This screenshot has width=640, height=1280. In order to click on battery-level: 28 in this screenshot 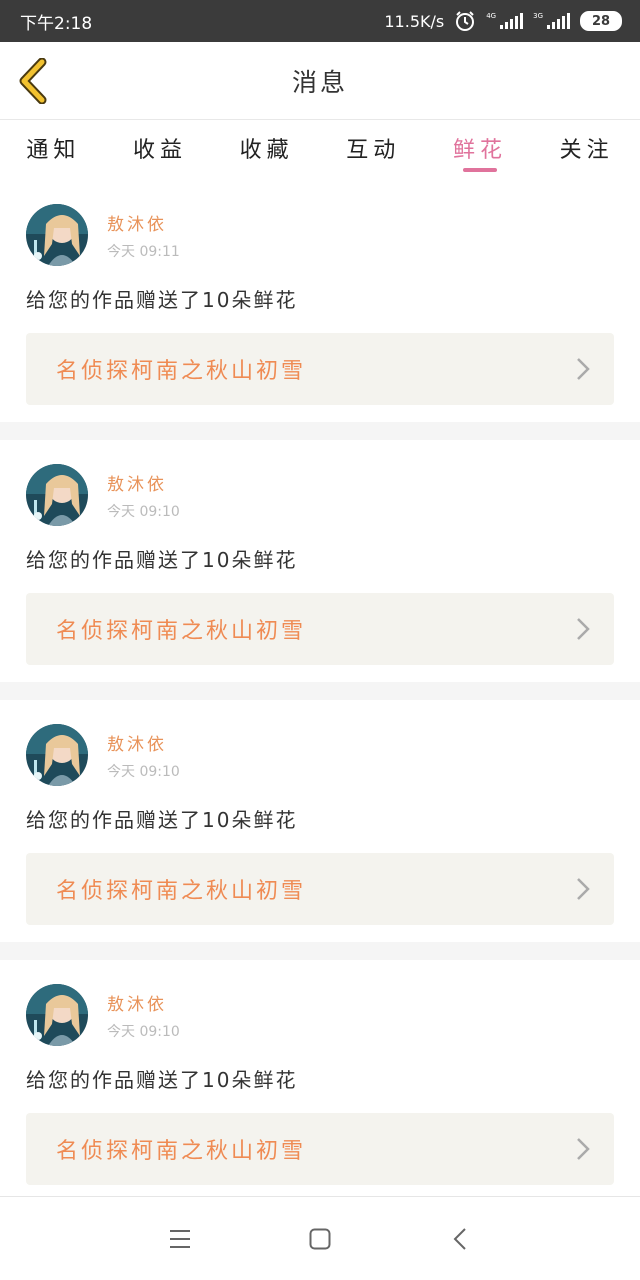, I will do `click(601, 21)`.